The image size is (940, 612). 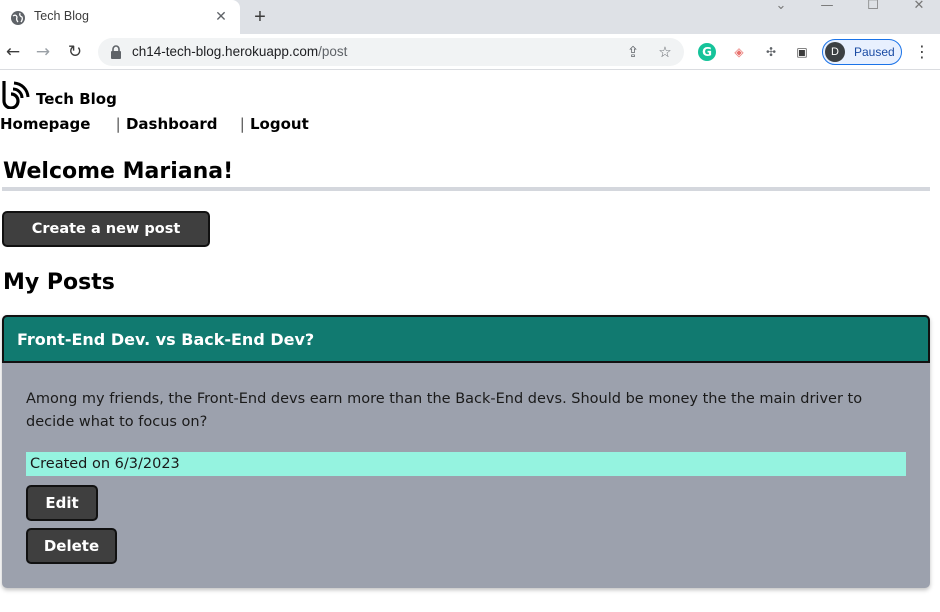 I want to click on window-close-icon: ✕, so click(x=919, y=7).